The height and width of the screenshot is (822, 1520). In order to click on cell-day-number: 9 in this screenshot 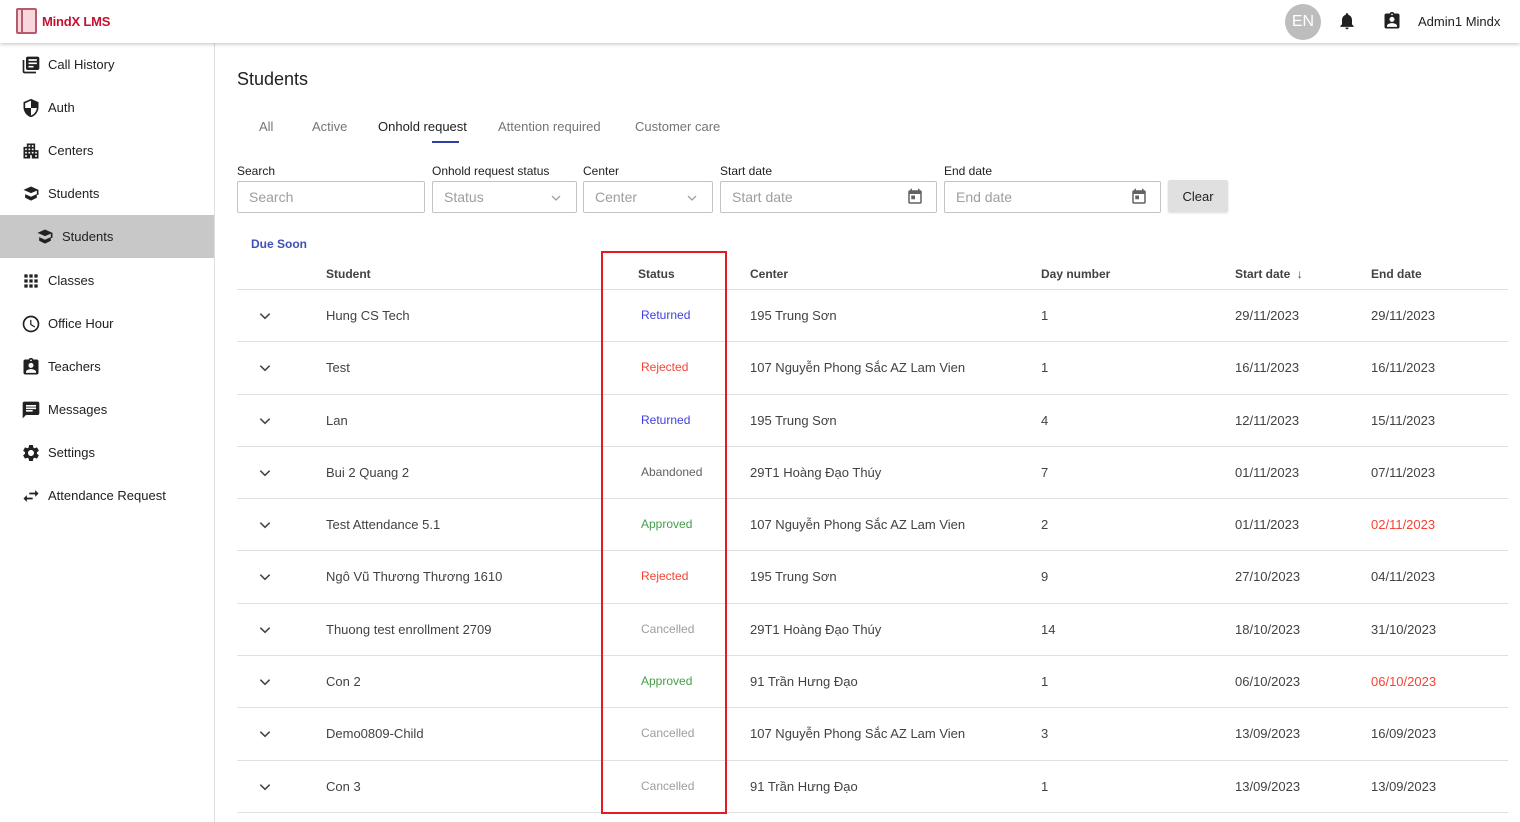, I will do `click(1045, 577)`.